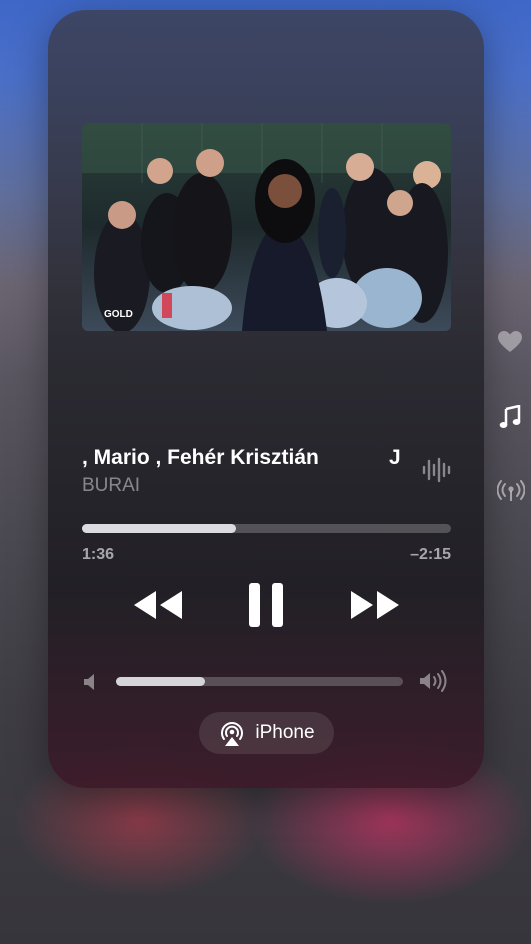  Describe the element at coordinates (510, 342) in the screenshot. I see `heart-icon` at that location.